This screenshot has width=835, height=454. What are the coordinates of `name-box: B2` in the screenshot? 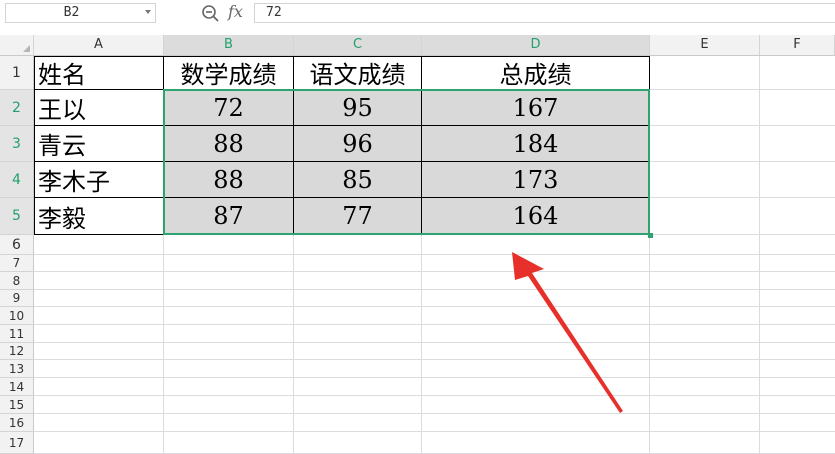 It's located at (80, 13).